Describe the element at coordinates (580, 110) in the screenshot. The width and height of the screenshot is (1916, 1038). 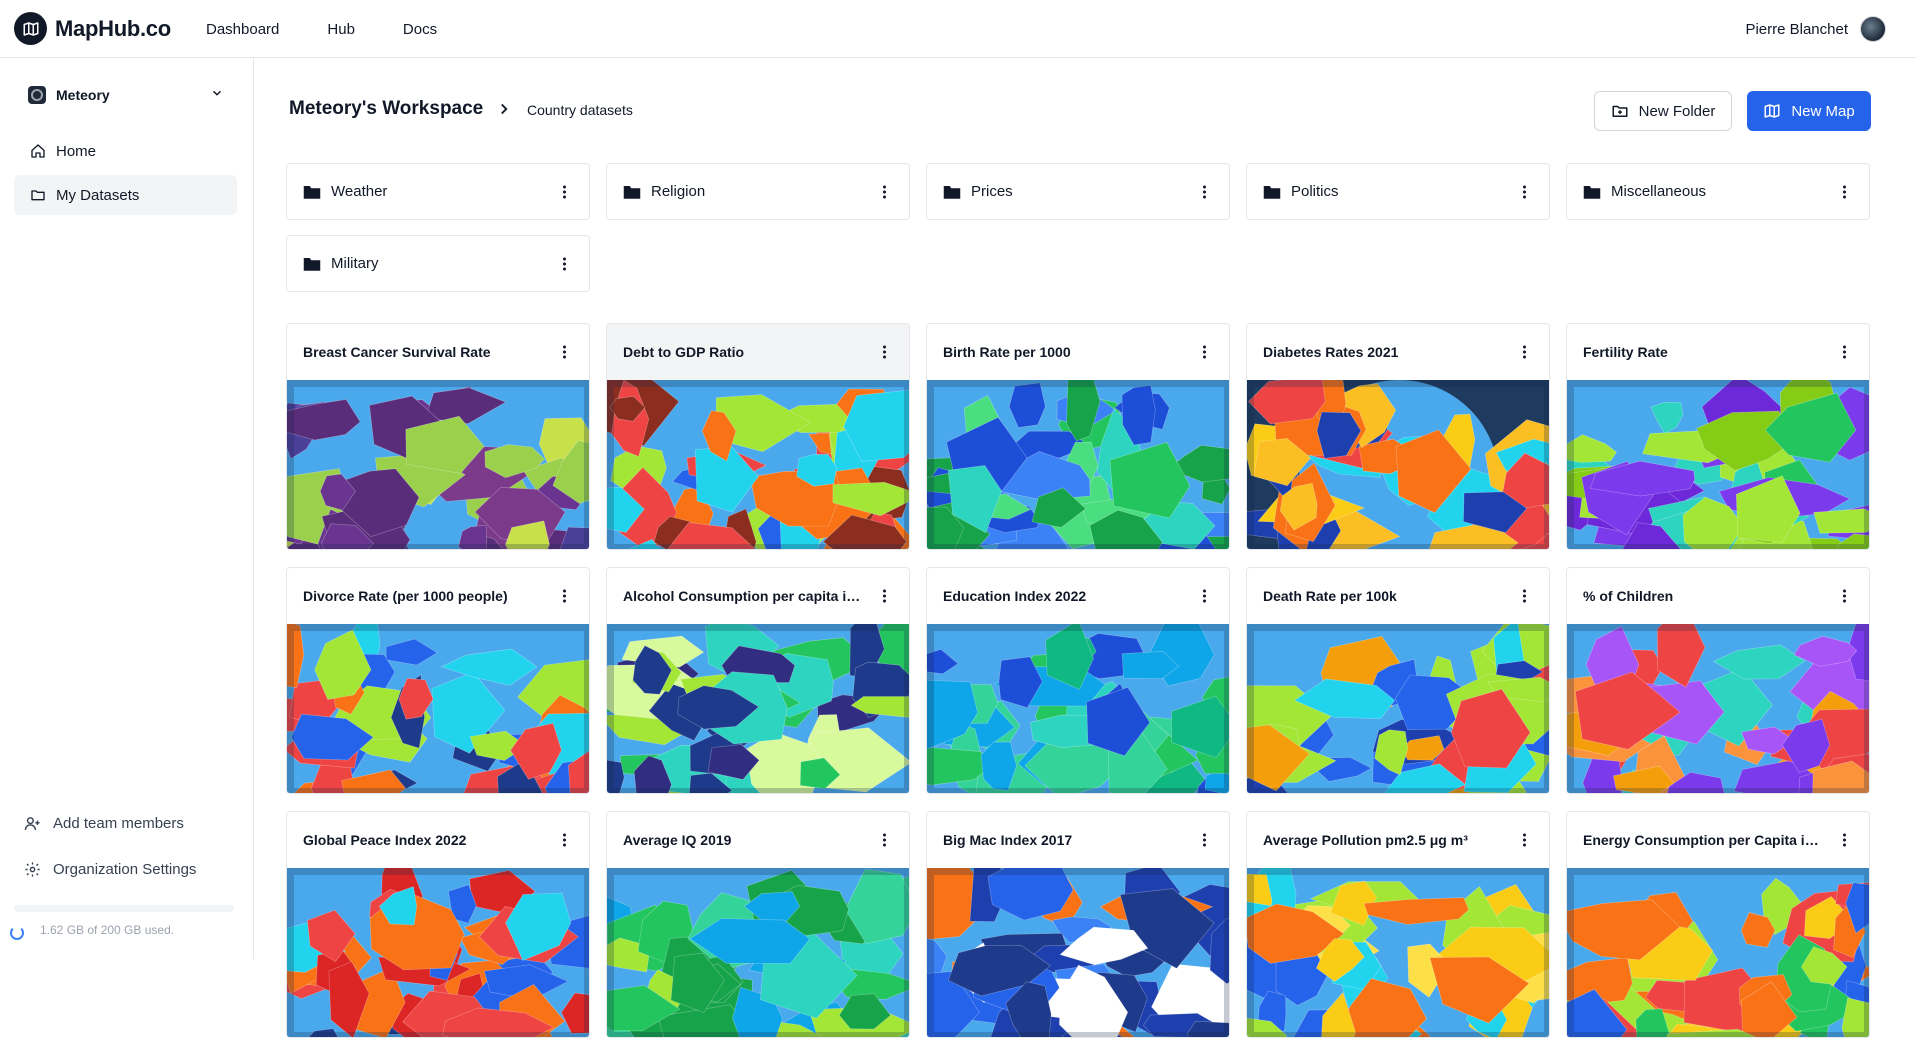
I see `breadcrumb-current: Country datasets` at that location.